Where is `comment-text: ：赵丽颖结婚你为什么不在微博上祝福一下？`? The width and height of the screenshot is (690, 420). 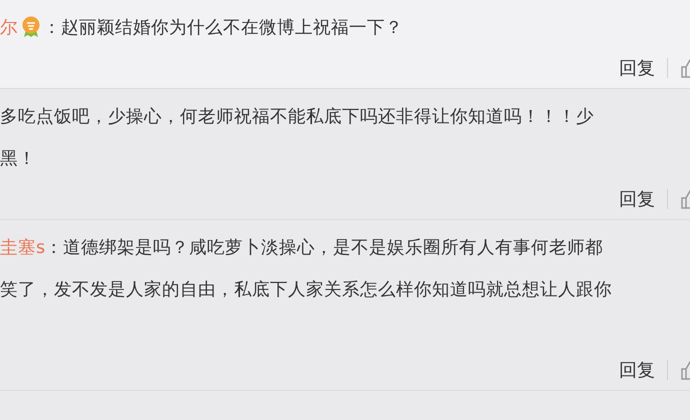
comment-text: ：赵丽颖结婚你为什么不在微博上祝福一下？ is located at coordinates (223, 28).